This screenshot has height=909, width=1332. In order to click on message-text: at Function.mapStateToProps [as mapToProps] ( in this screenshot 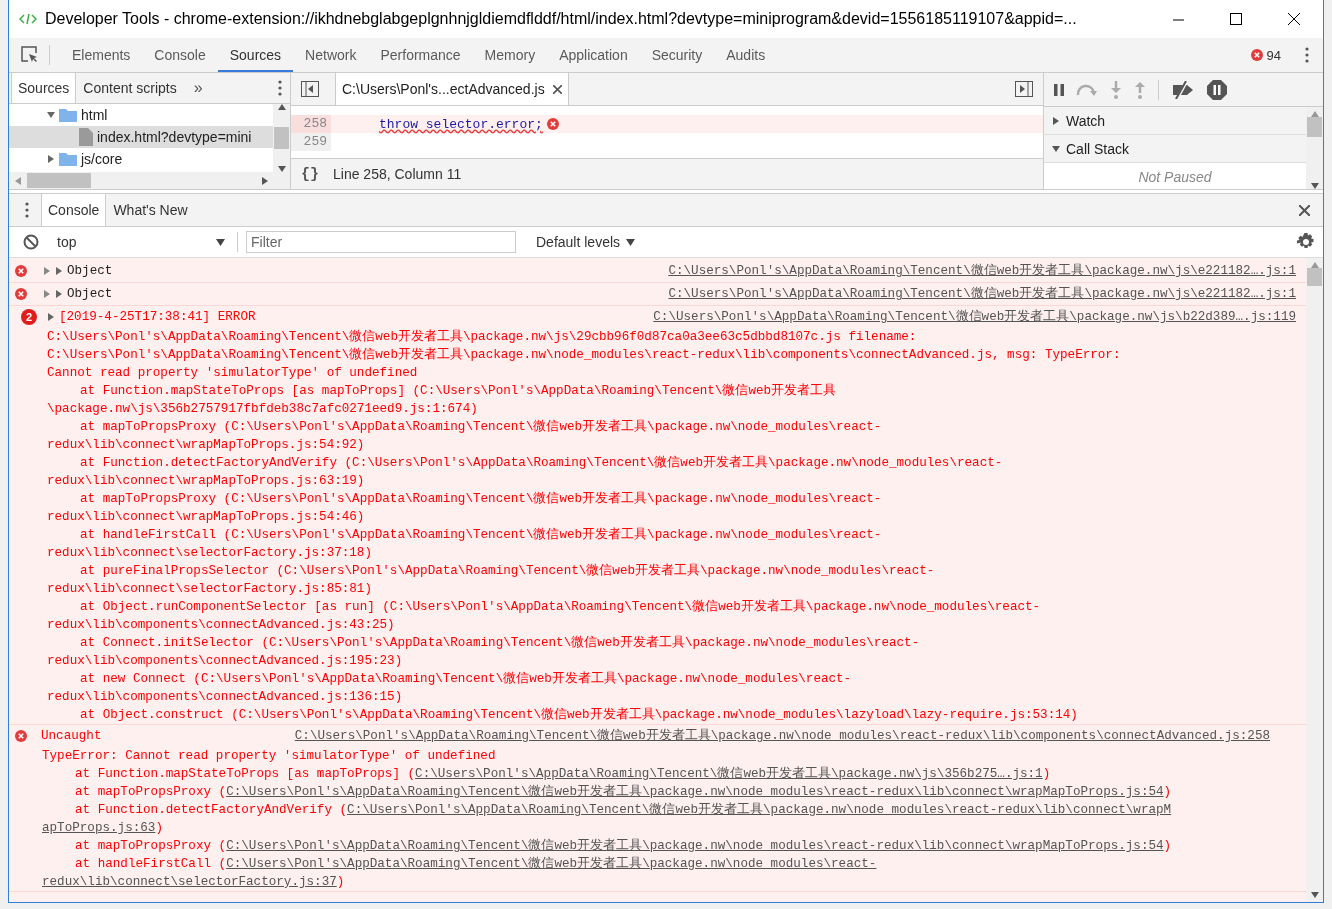, I will do `click(245, 774)`.